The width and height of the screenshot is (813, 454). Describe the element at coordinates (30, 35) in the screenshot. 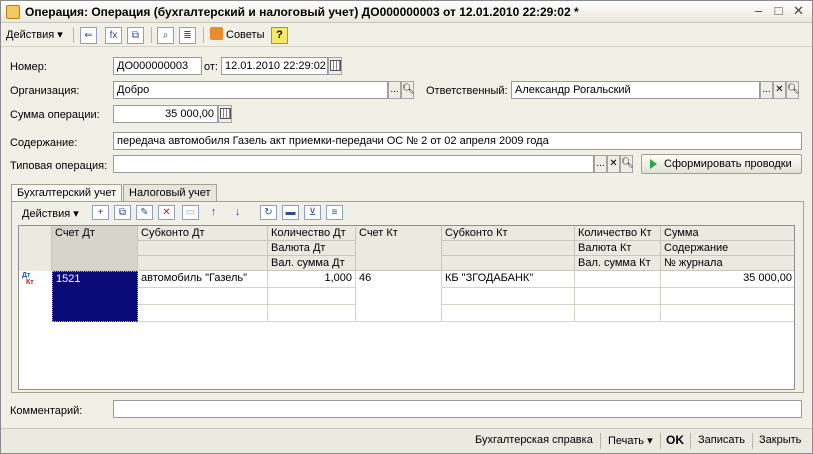

I see `actions-label: Действия` at that location.